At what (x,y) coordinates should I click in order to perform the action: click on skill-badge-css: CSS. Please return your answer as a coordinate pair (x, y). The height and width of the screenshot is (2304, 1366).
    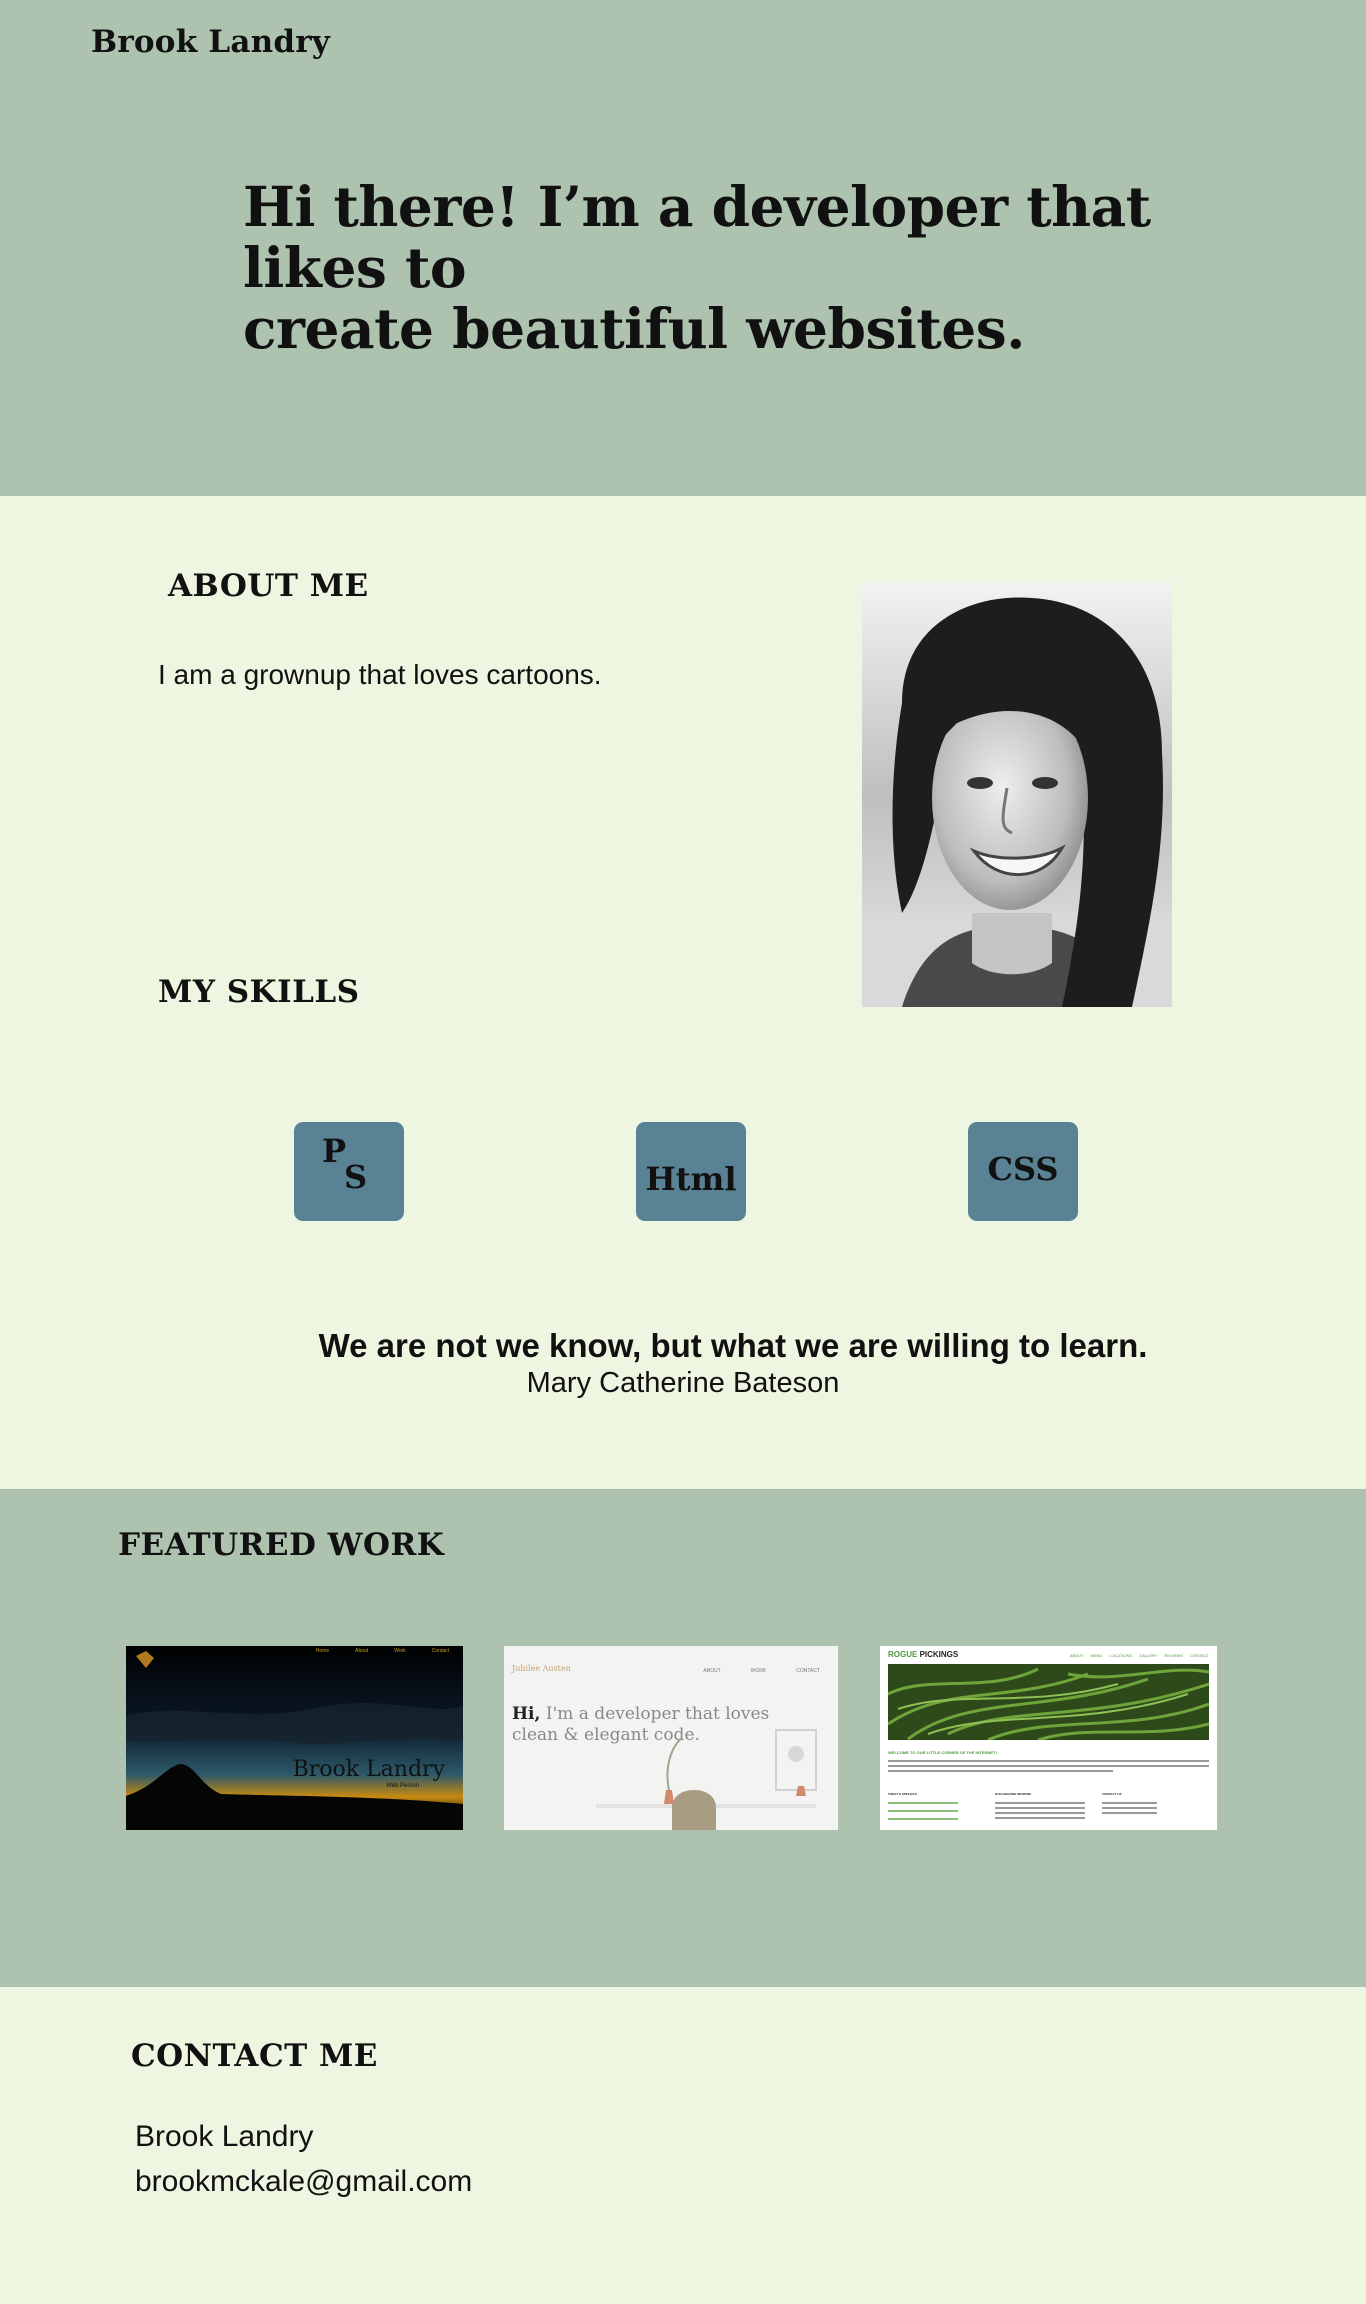
    Looking at the image, I should click on (1023, 1171).